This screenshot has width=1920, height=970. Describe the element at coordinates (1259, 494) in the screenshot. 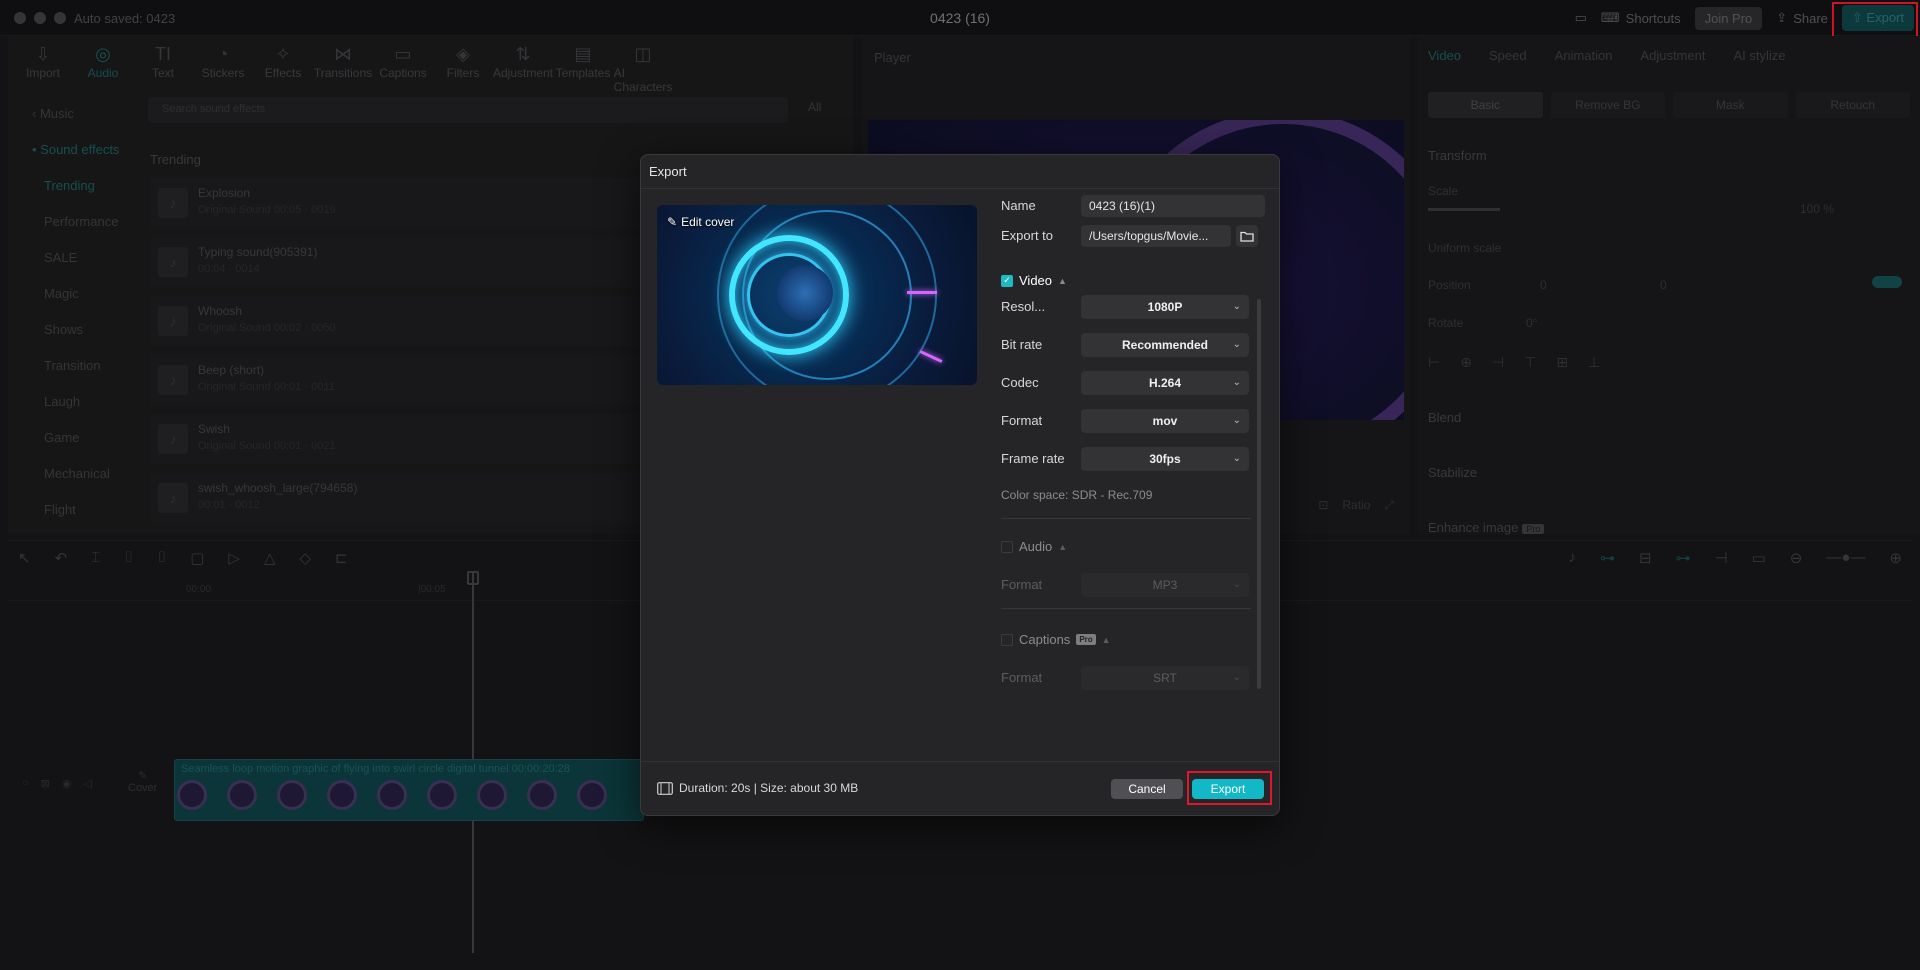

I see `settings-scrollbar` at that location.